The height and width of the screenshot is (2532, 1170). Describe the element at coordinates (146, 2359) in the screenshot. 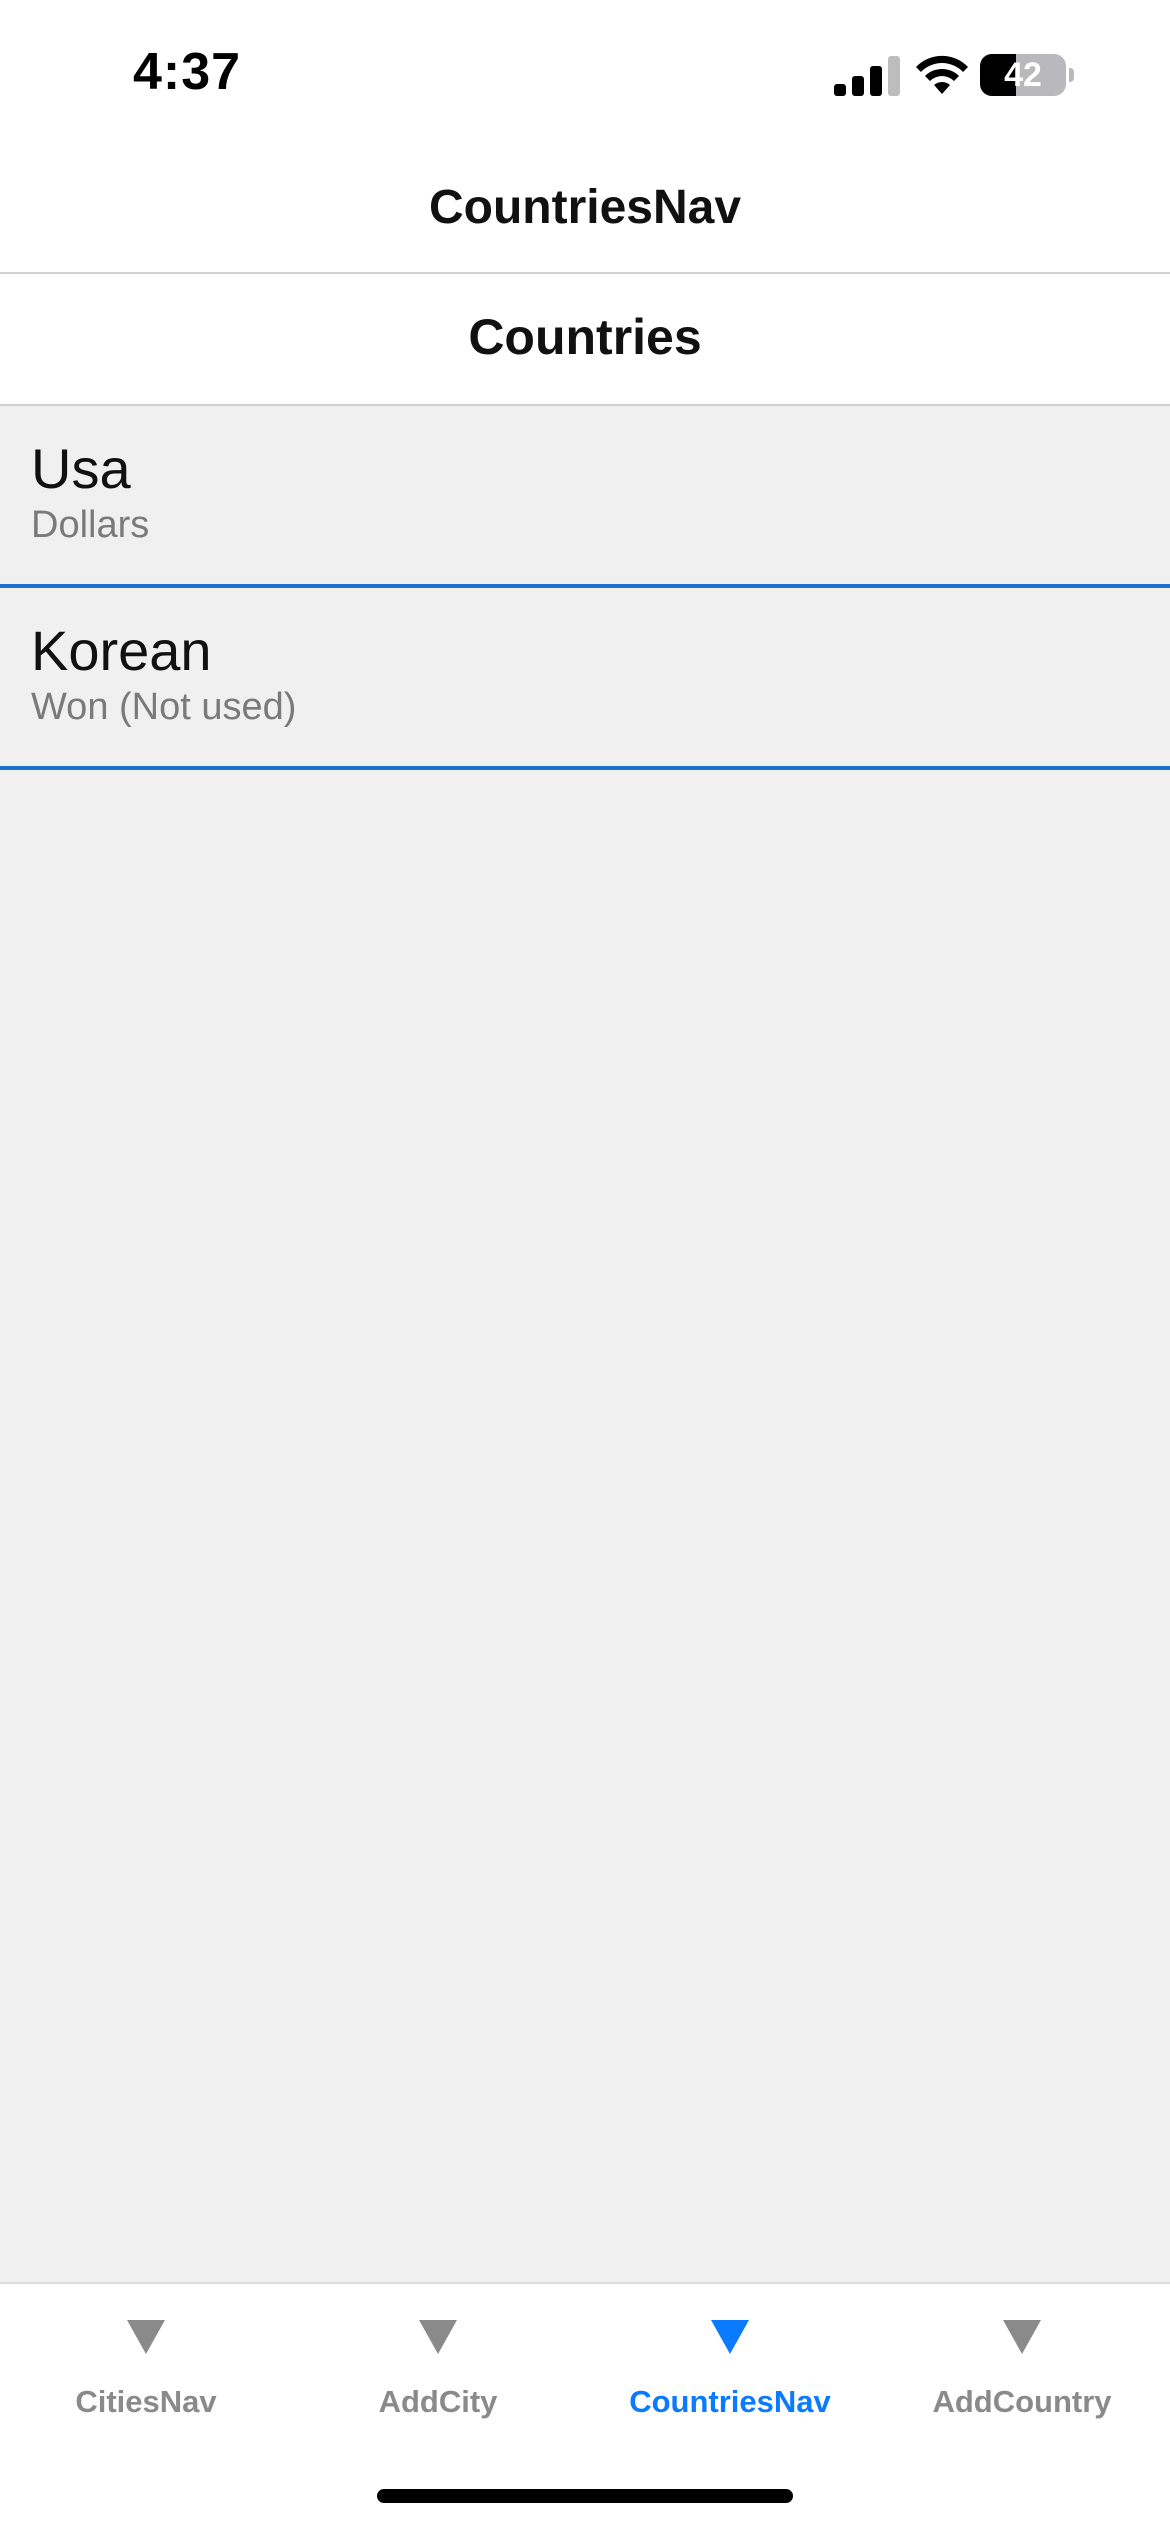

I see `tab-citiesnav: CitiesNav` at that location.